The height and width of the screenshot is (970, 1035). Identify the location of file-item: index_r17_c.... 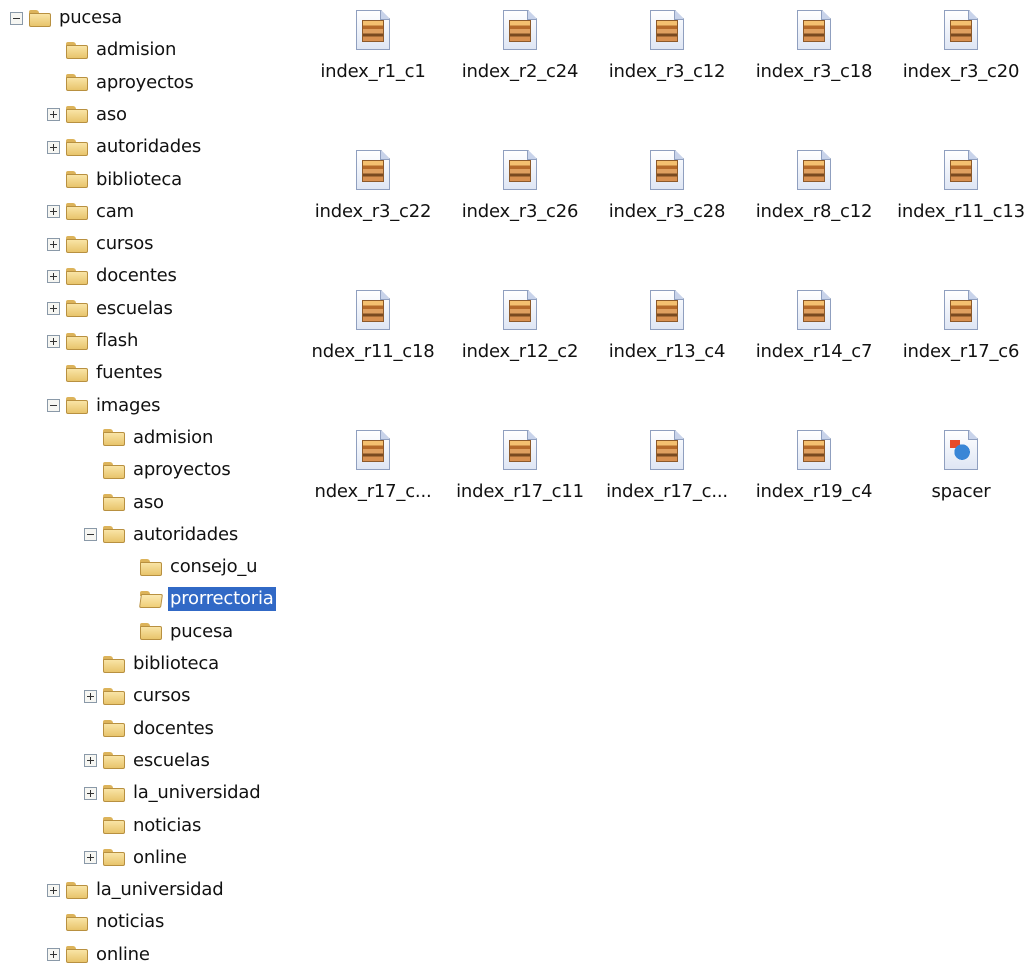
(667, 466).